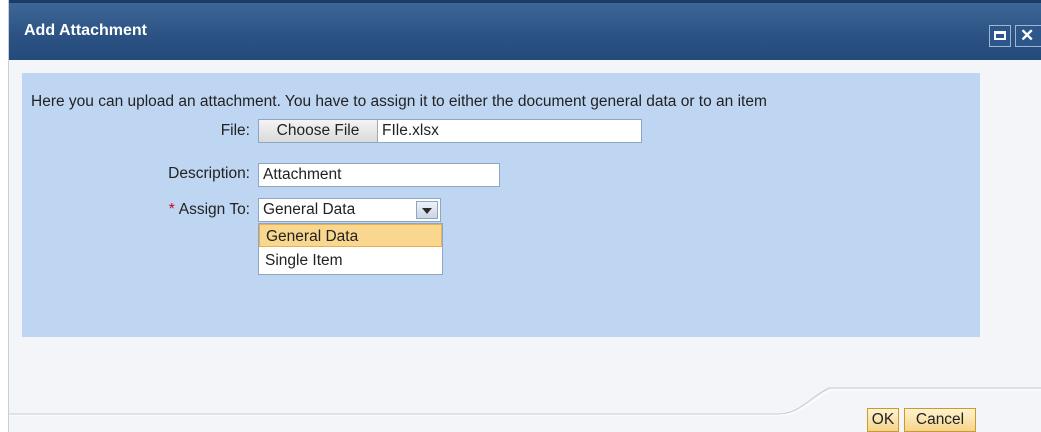 The height and width of the screenshot is (432, 1041). What do you see at coordinates (309, 209) in the screenshot?
I see `assign-to-selected-value: General Data` at bounding box center [309, 209].